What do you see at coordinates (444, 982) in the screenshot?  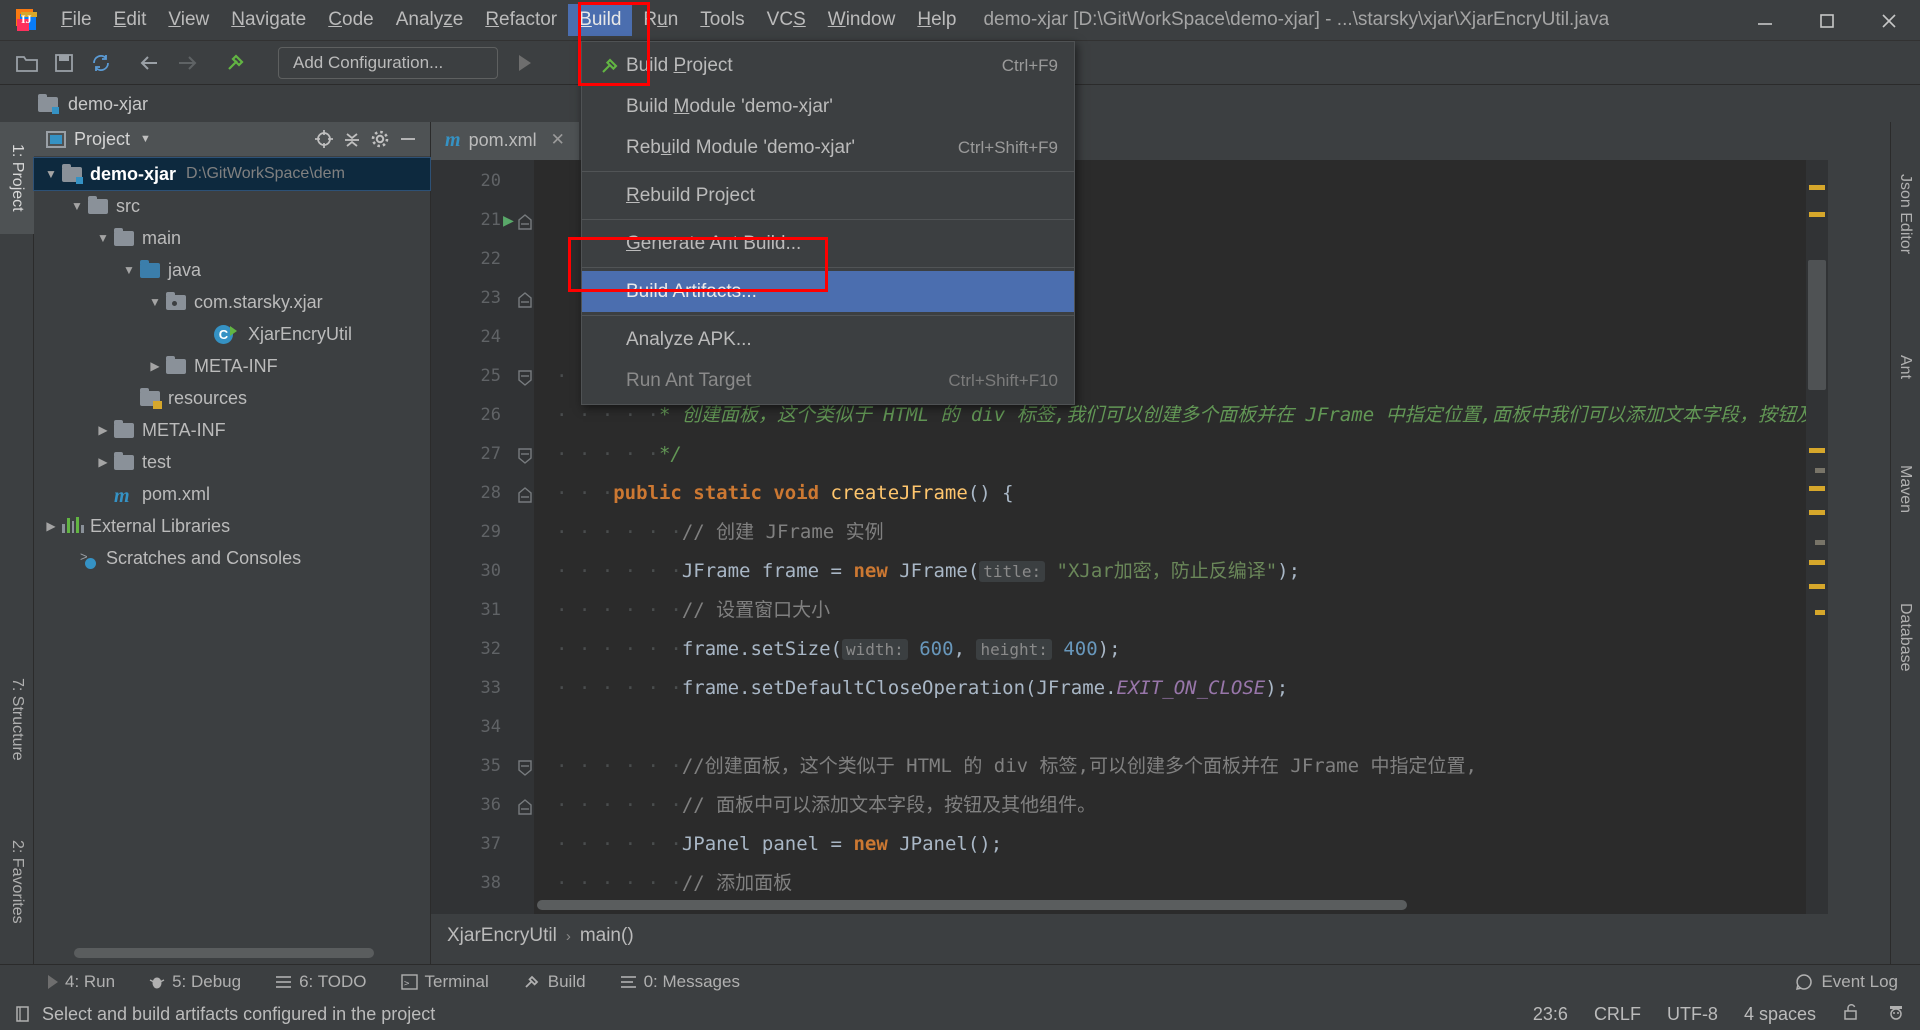 I see `tool-button-terminal: > Terminal` at bounding box center [444, 982].